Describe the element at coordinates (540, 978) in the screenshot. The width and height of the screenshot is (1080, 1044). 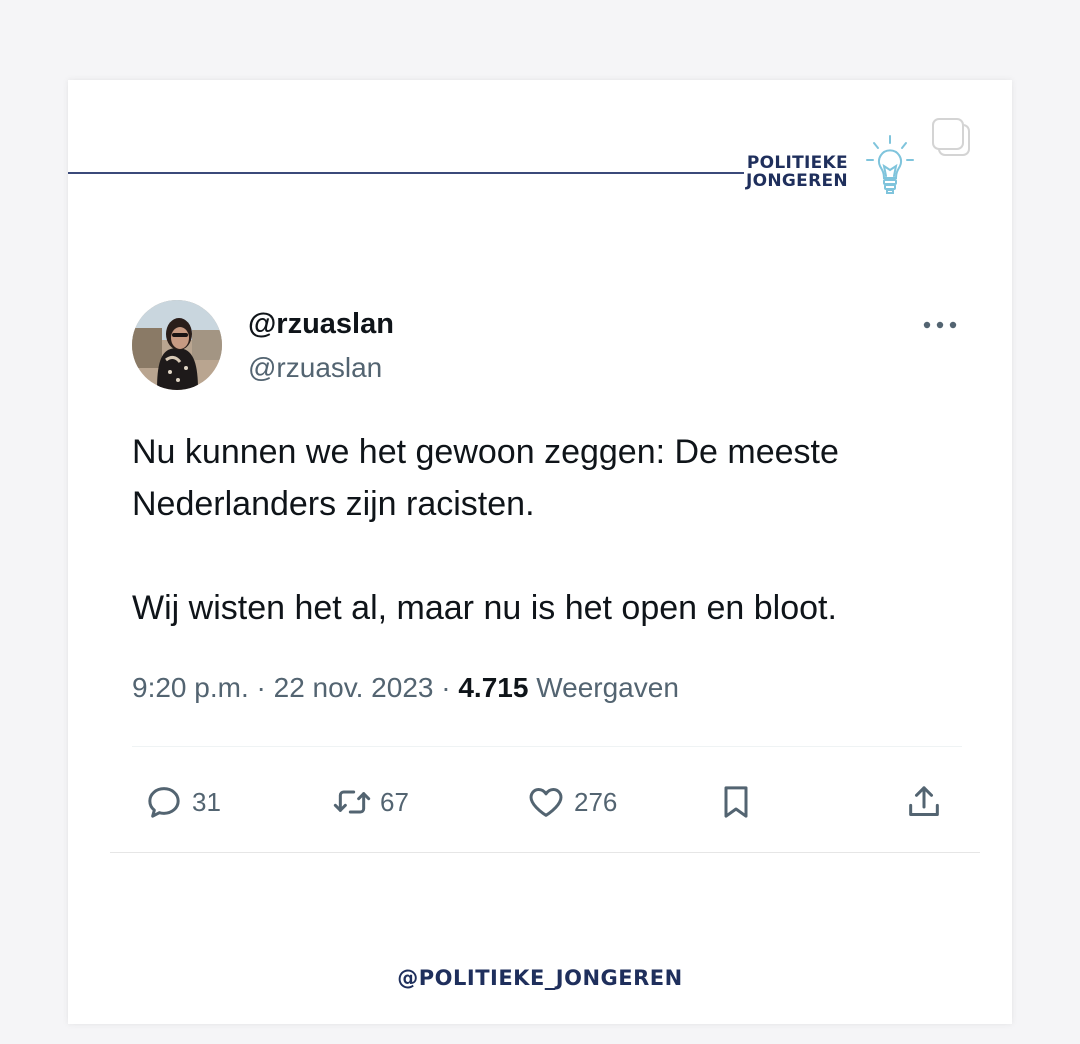
I see `footer-handle: @POLITIEKE_JONGEREN` at that location.